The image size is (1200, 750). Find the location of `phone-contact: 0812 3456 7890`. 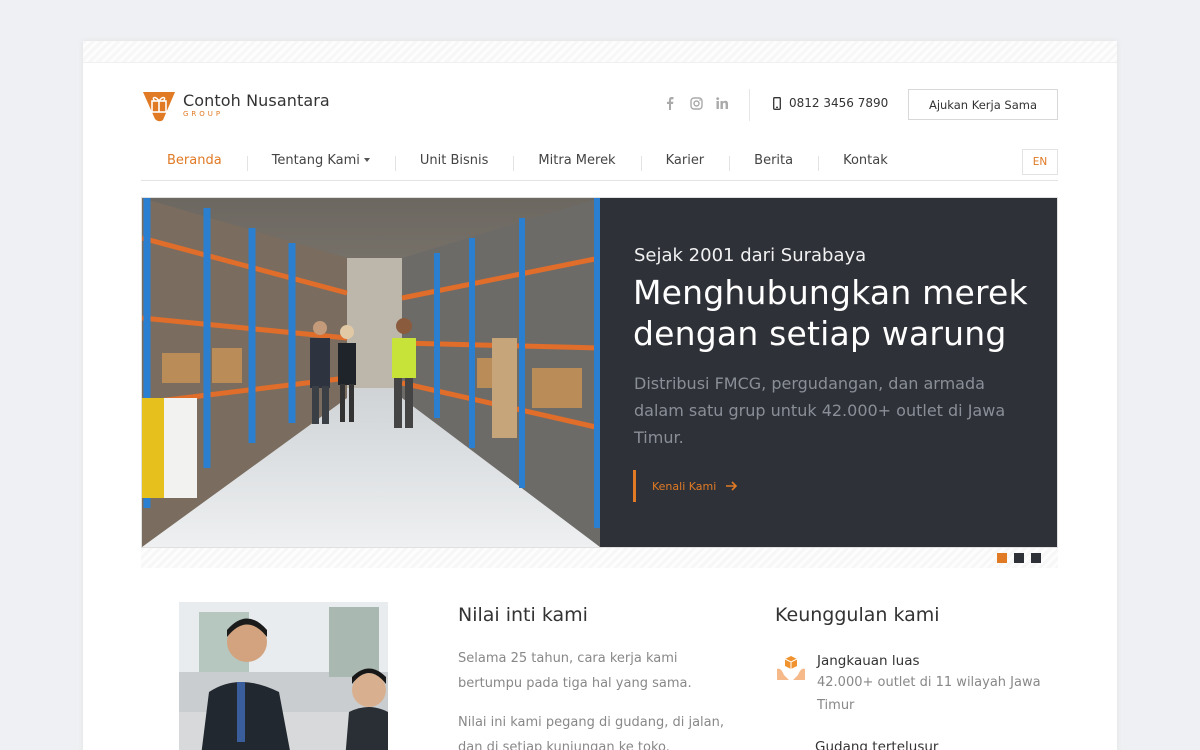

phone-contact: 0812 3456 7890 is located at coordinates (830, 103).